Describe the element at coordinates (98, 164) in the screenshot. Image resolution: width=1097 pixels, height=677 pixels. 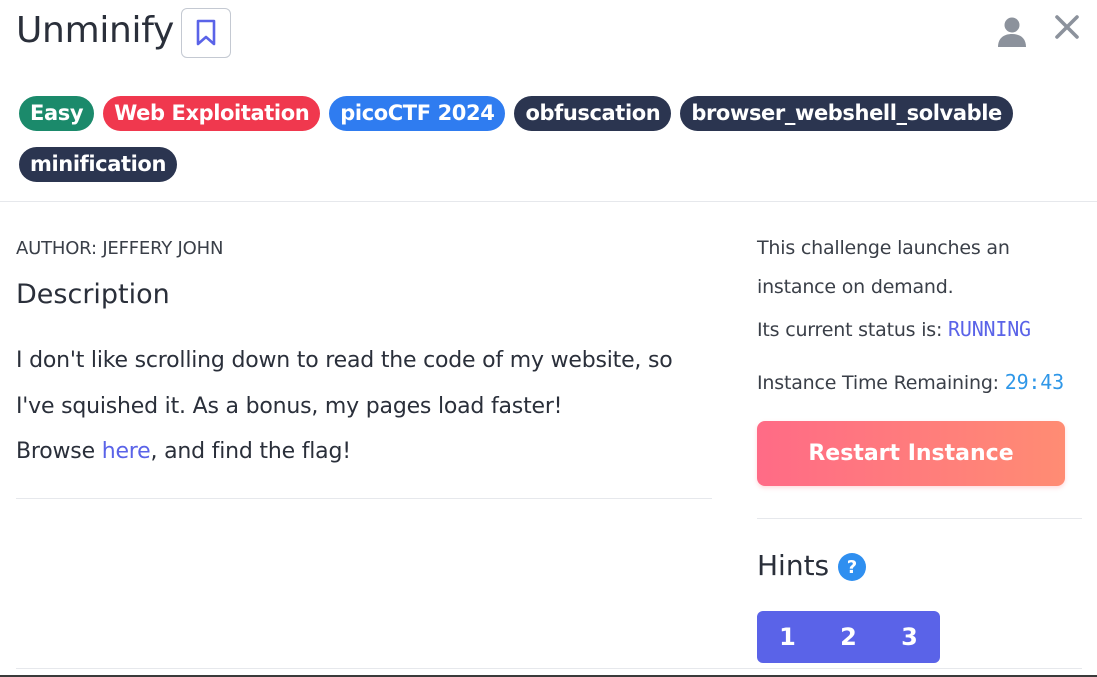
I see `tag-minification: minification` at that location.